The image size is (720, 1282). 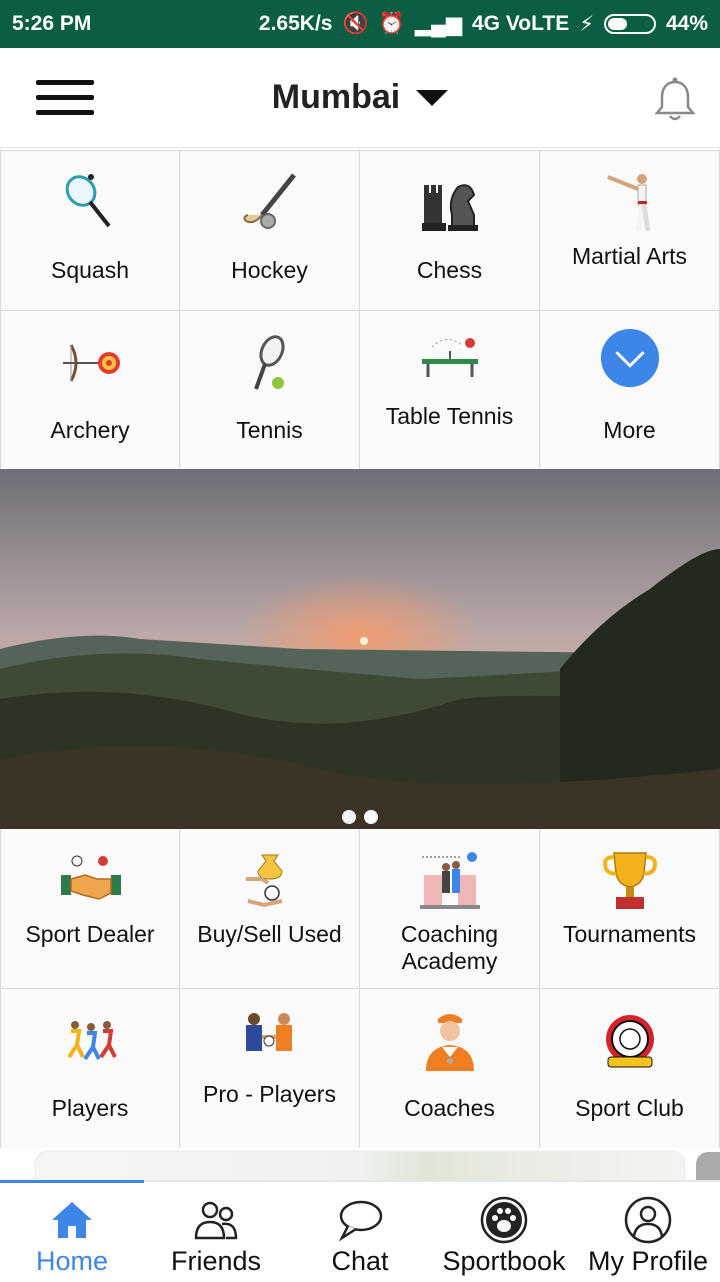 What do you see at coordinates (675, 100) in the screenshot?
I see `bell-icon` at bounding box center [675, 100].